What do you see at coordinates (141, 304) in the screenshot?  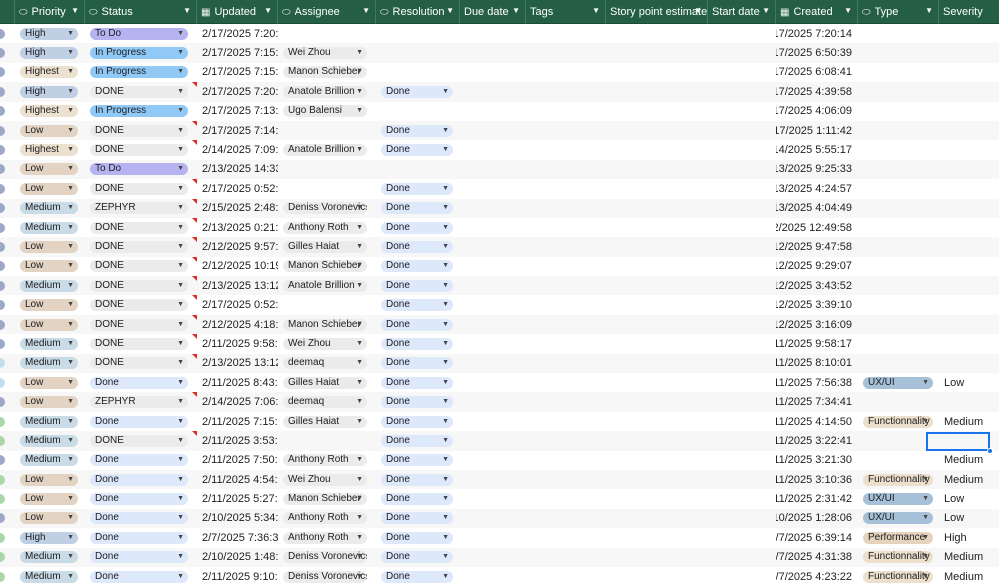 I see `status-cell: DONE ▼` at bounding box center [141, 304].